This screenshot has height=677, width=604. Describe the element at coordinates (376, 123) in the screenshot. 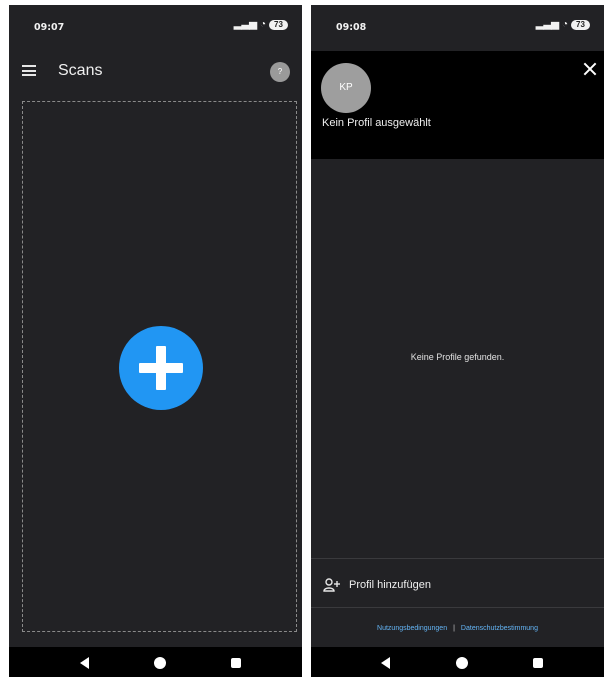

I see `profile-status-text: Kein Profil ausgewählt` at that location.